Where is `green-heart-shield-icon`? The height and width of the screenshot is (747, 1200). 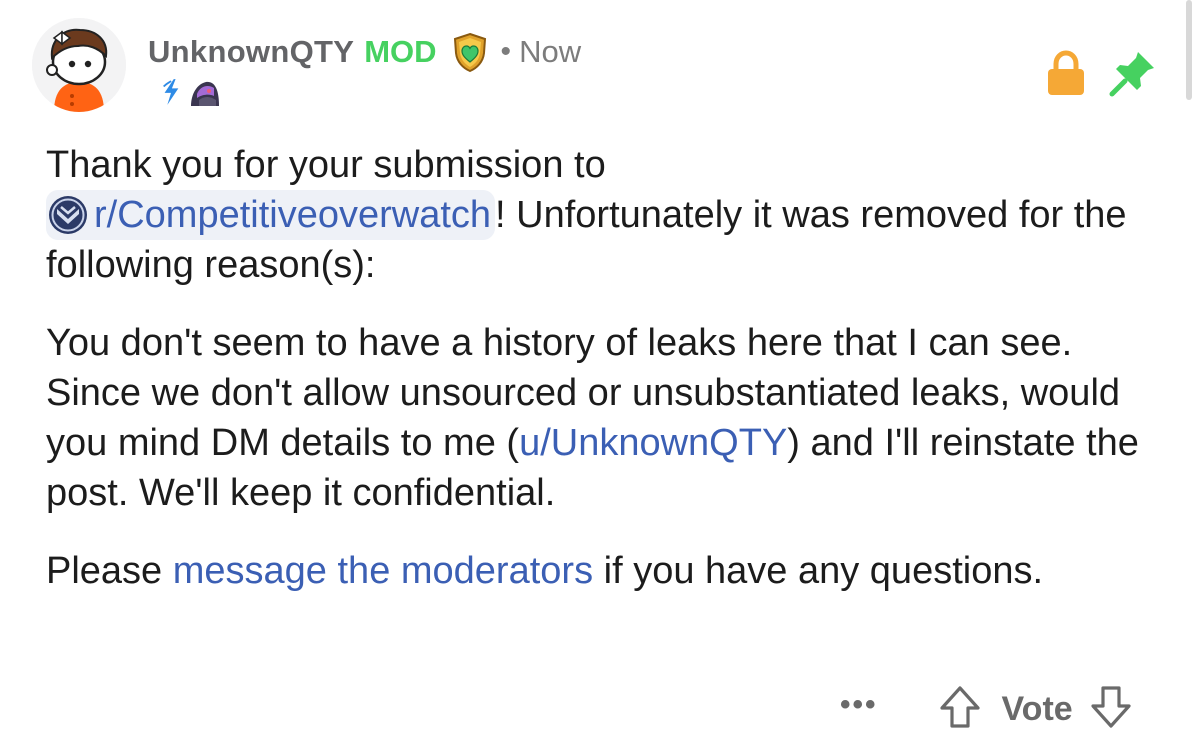
green-heart-shield-icon is located at coordinates (470, 52).